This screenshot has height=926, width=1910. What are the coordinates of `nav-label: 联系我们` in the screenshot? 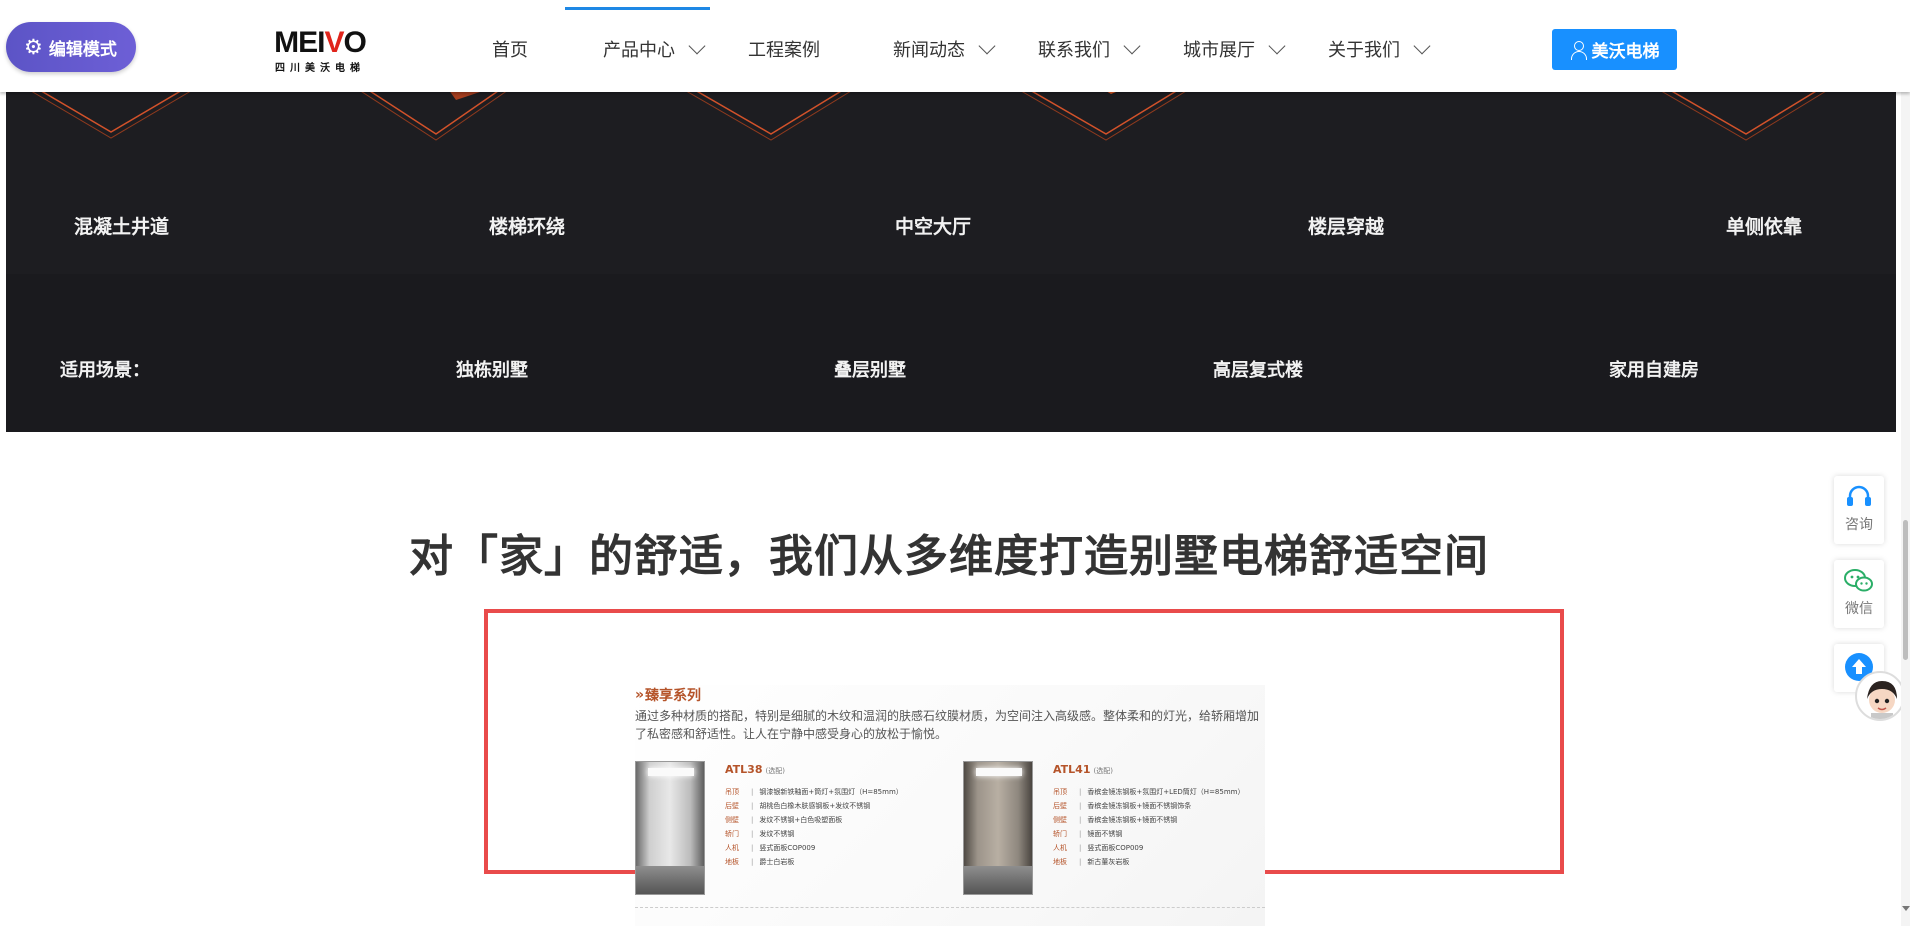 It's located at (1074, 50).